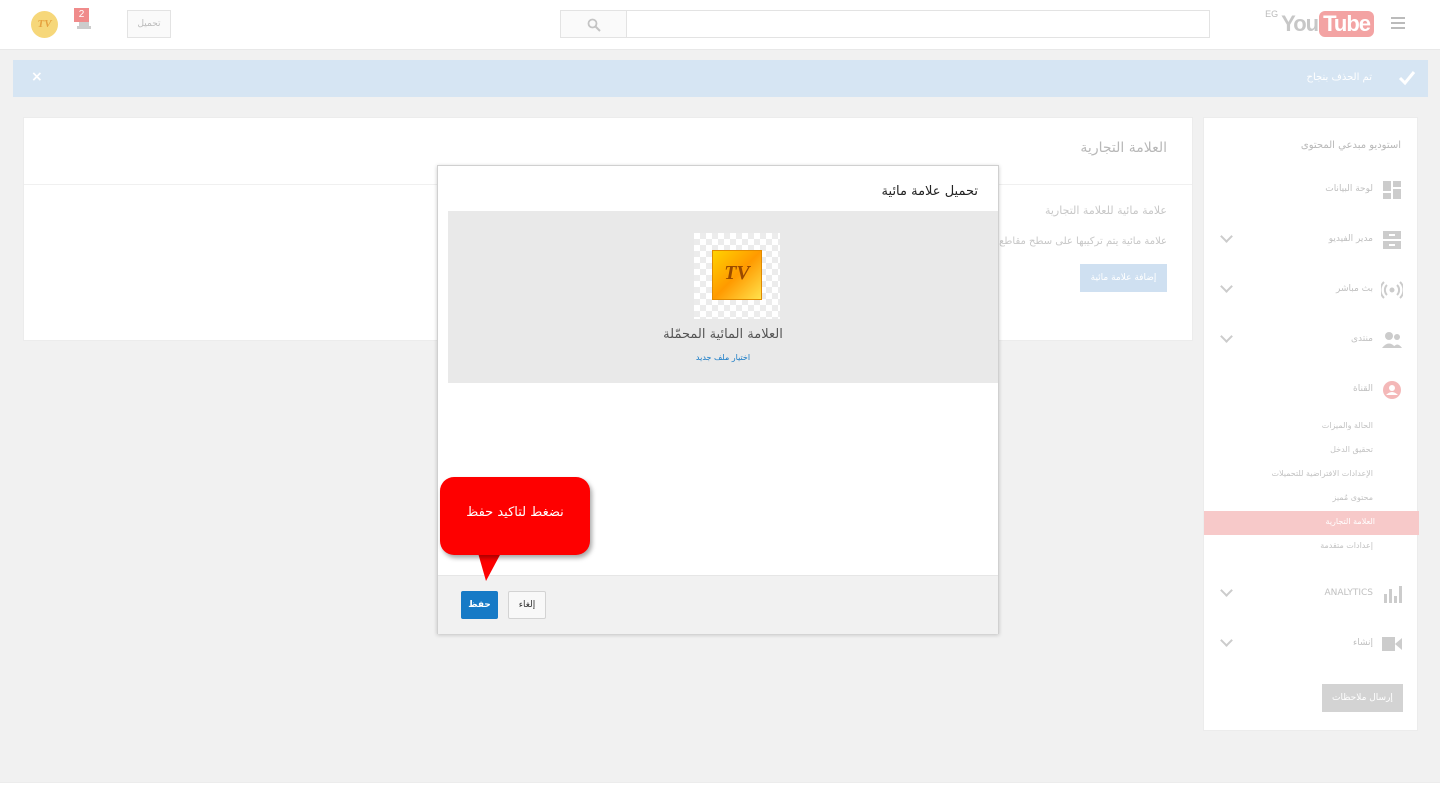 This screenshot has height=800, width=1440. What do you see at coordinates (723, 334) in the screenshot?
I see `preview-caption: العلامة المائية المحمّلة` at bounding box center [723, 334].